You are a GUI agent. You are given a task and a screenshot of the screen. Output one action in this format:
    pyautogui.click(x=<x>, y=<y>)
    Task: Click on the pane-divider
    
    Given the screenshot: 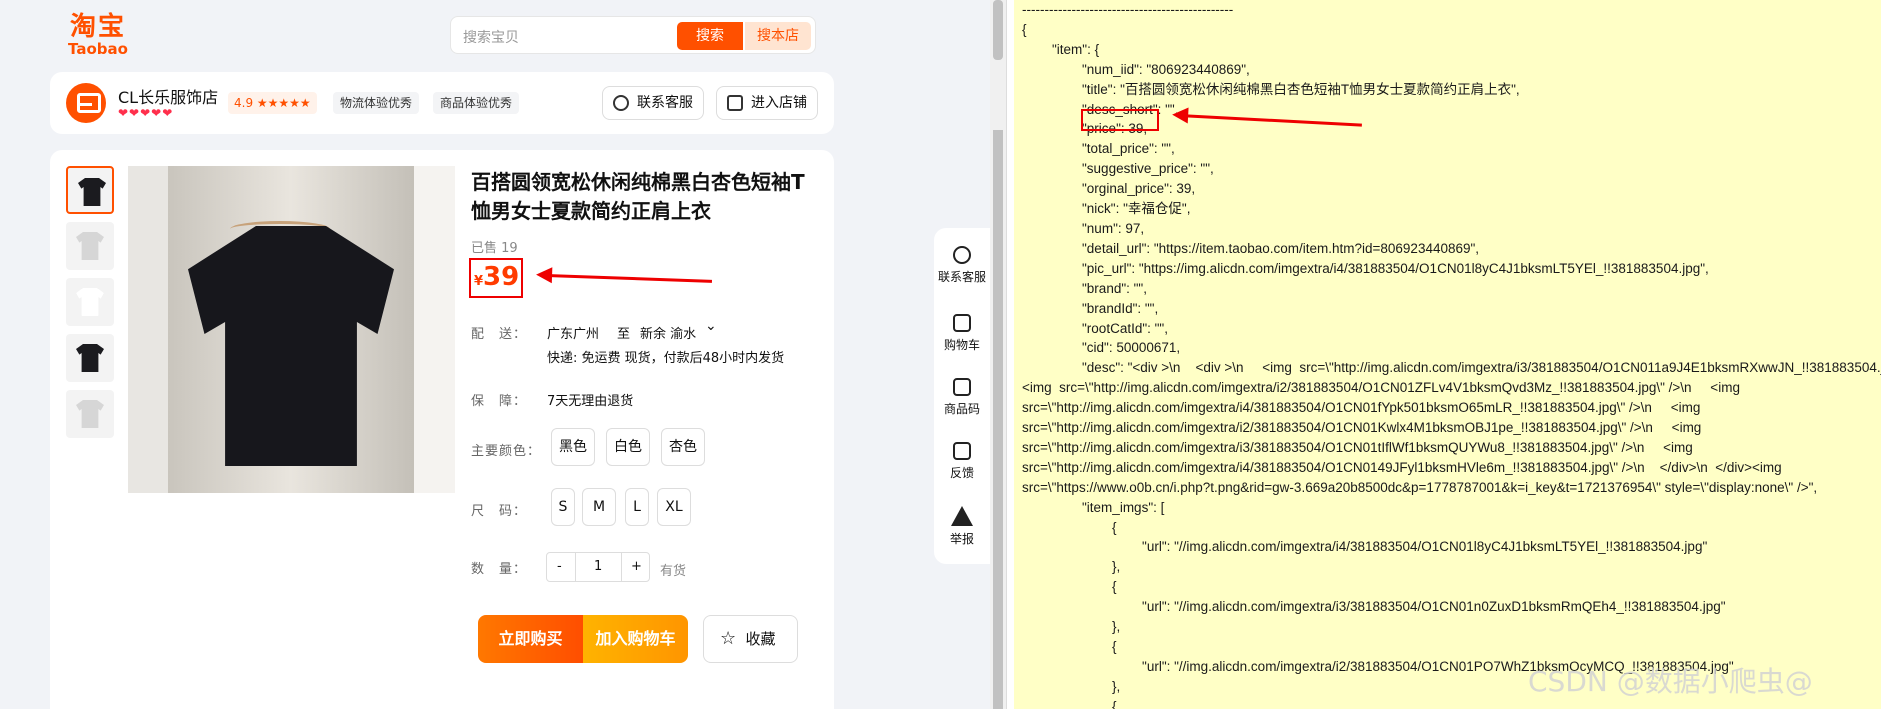 What is the action you would take?
    pyautogui.click(x=1010, y=354)
    